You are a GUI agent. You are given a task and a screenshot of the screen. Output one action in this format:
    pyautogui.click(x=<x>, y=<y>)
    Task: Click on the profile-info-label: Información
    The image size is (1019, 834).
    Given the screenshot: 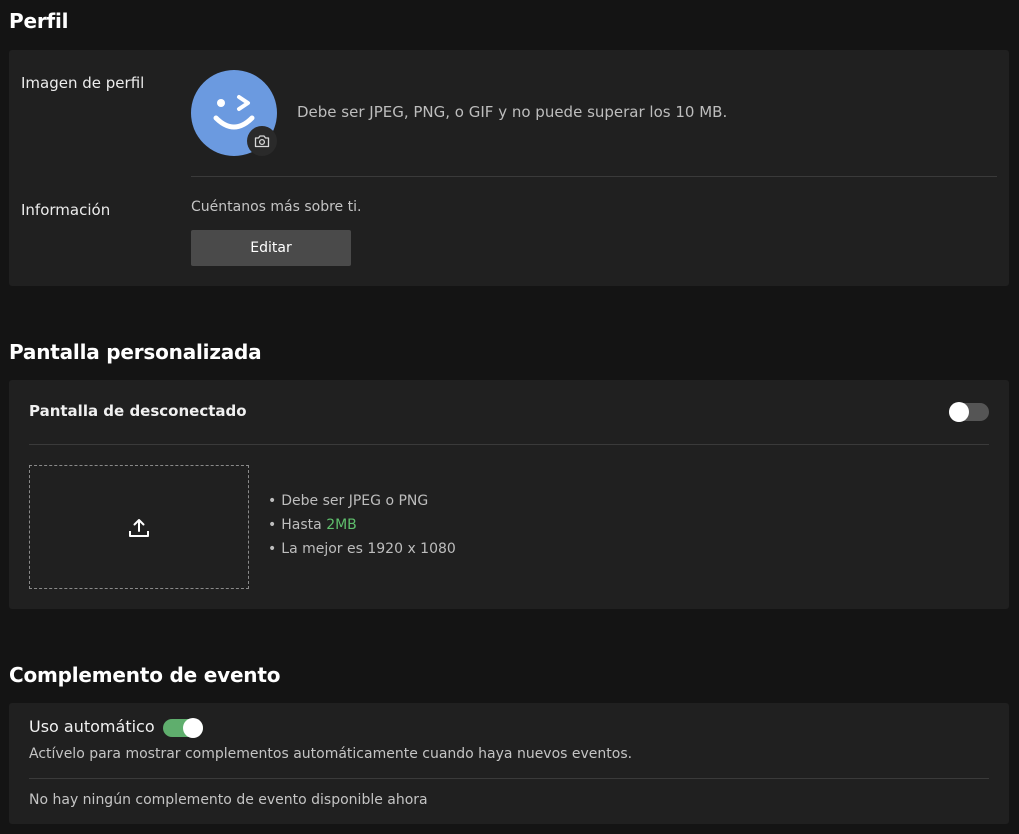 What is the action you would take?
    pyautogui.click(x=66, y=210)
    